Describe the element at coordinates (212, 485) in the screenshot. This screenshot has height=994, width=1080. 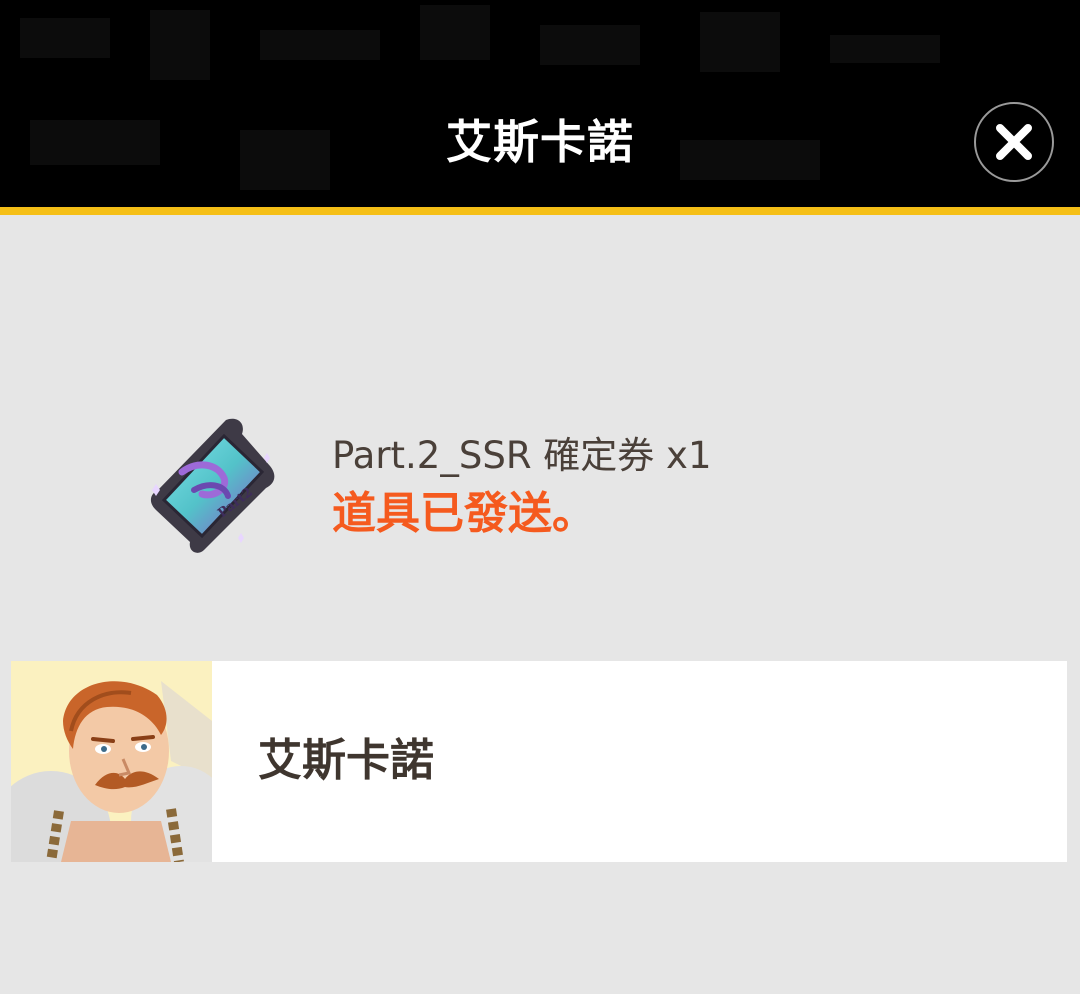
I see `ssr-ticket-icon: Part2` at that location.